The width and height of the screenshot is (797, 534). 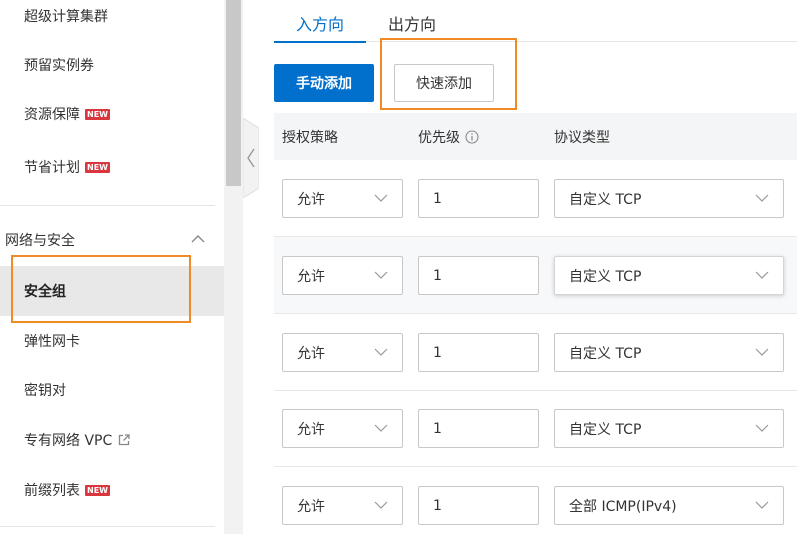 What do you see at coordinates (52, 168) in the screenshot?
I see `sidebar-item-label: 节省计划` at bounding box center [52, 168].